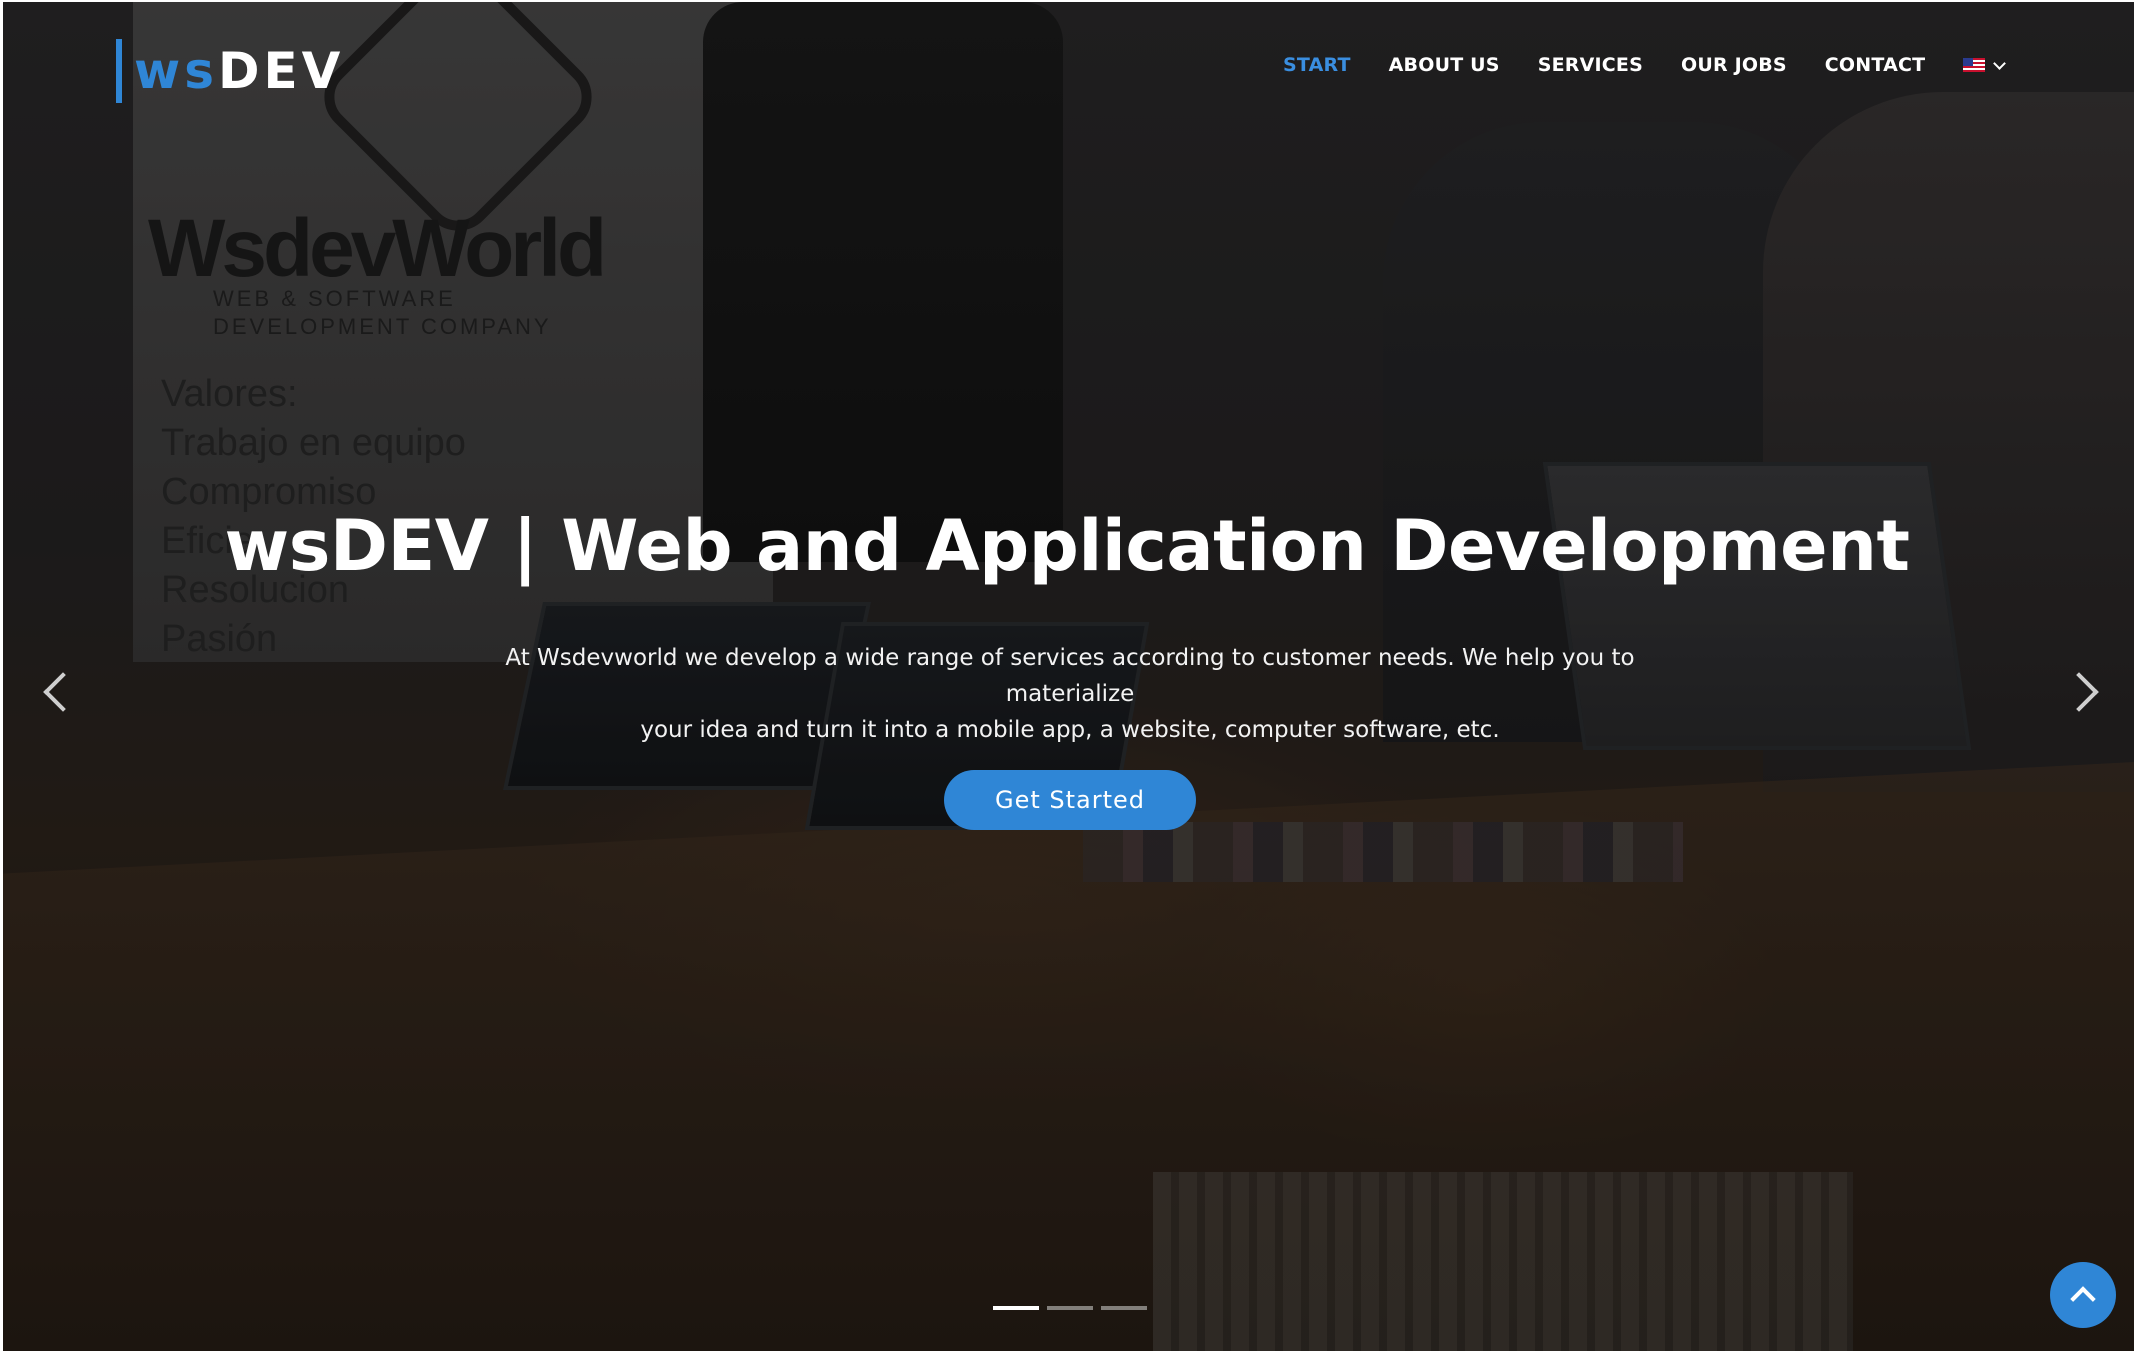  What do you see at coordinates (1645, 65) in the screenshot?
I see `main-navigation: START ABOUT US SERVICES OUR JOBS CONTACT` at bounding box center [1645, 65].